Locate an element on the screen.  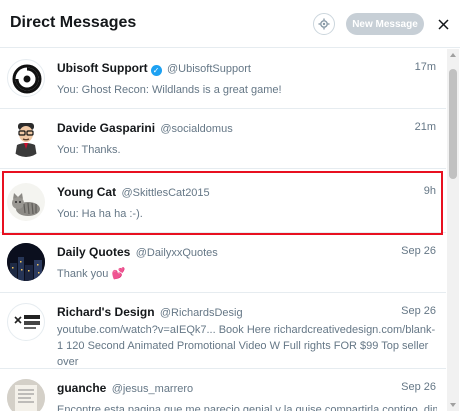
document-photo-icon is located at coordinates (26, 395).